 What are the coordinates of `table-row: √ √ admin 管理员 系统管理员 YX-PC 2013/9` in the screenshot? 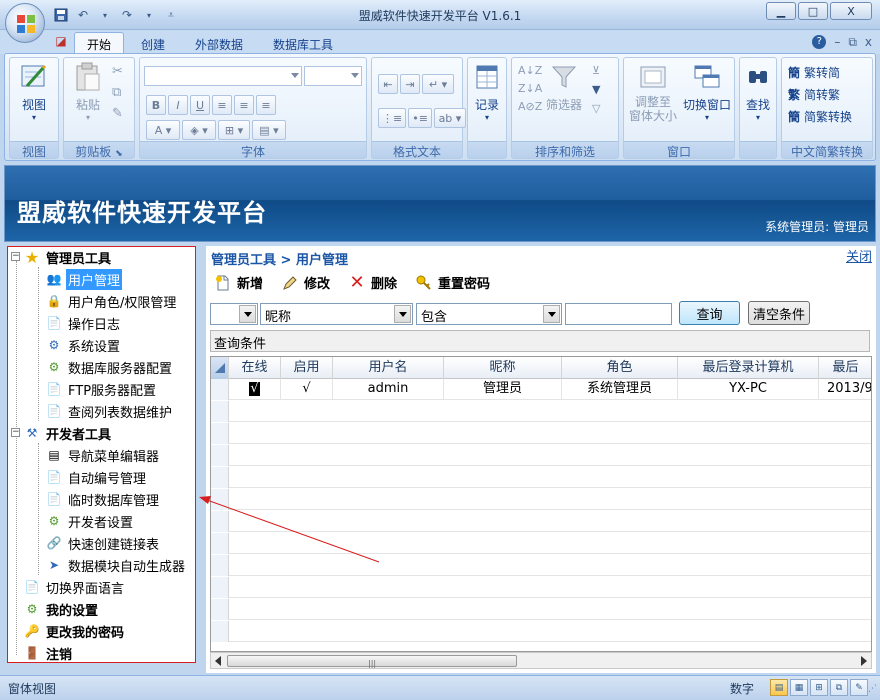 It's located at (541, 389).